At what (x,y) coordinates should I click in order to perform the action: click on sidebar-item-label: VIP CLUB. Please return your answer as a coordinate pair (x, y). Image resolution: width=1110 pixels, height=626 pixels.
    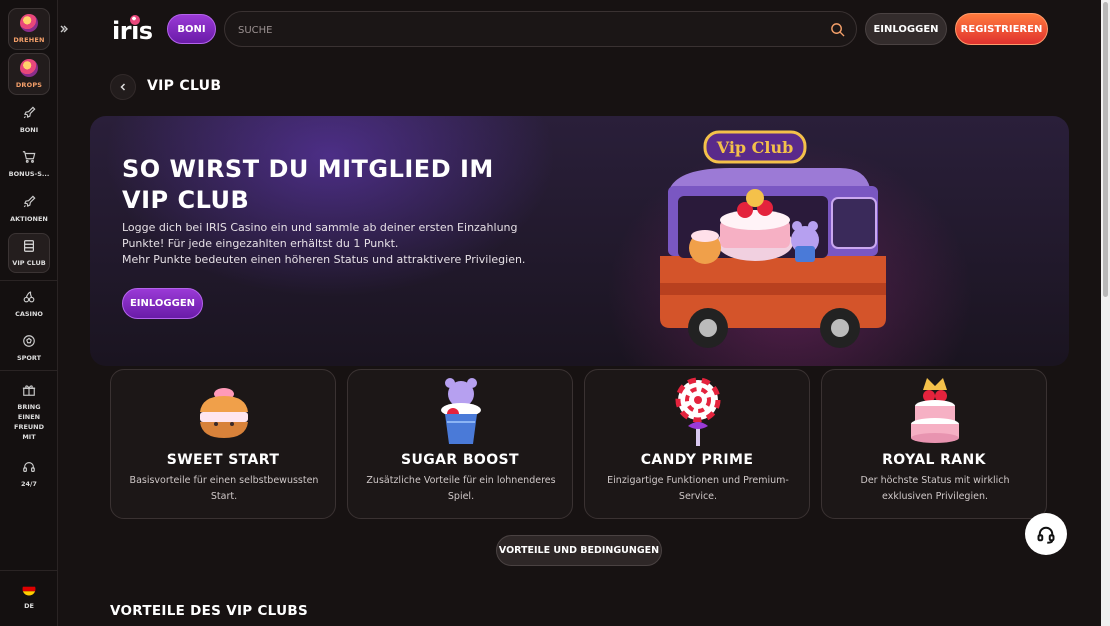
    Looking at the image, I should click on (29, 262).